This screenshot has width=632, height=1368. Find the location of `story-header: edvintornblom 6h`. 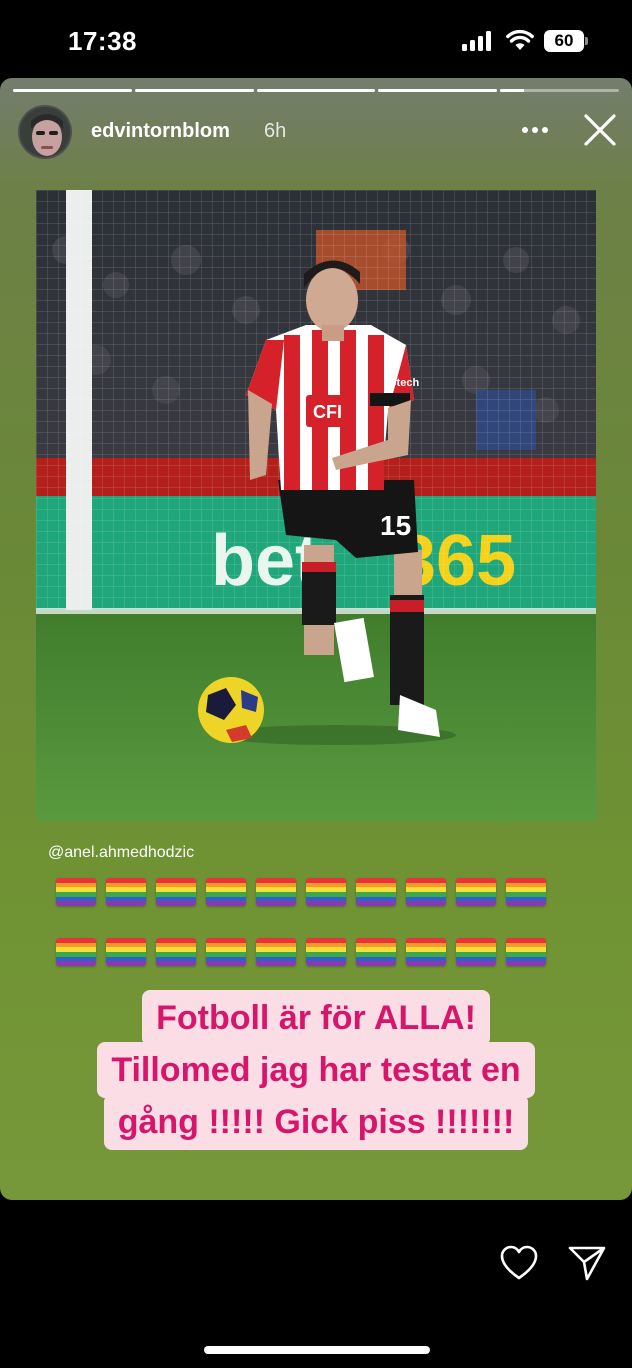

story-header: edvintornblom 6h is located at coordinates (320, 131).